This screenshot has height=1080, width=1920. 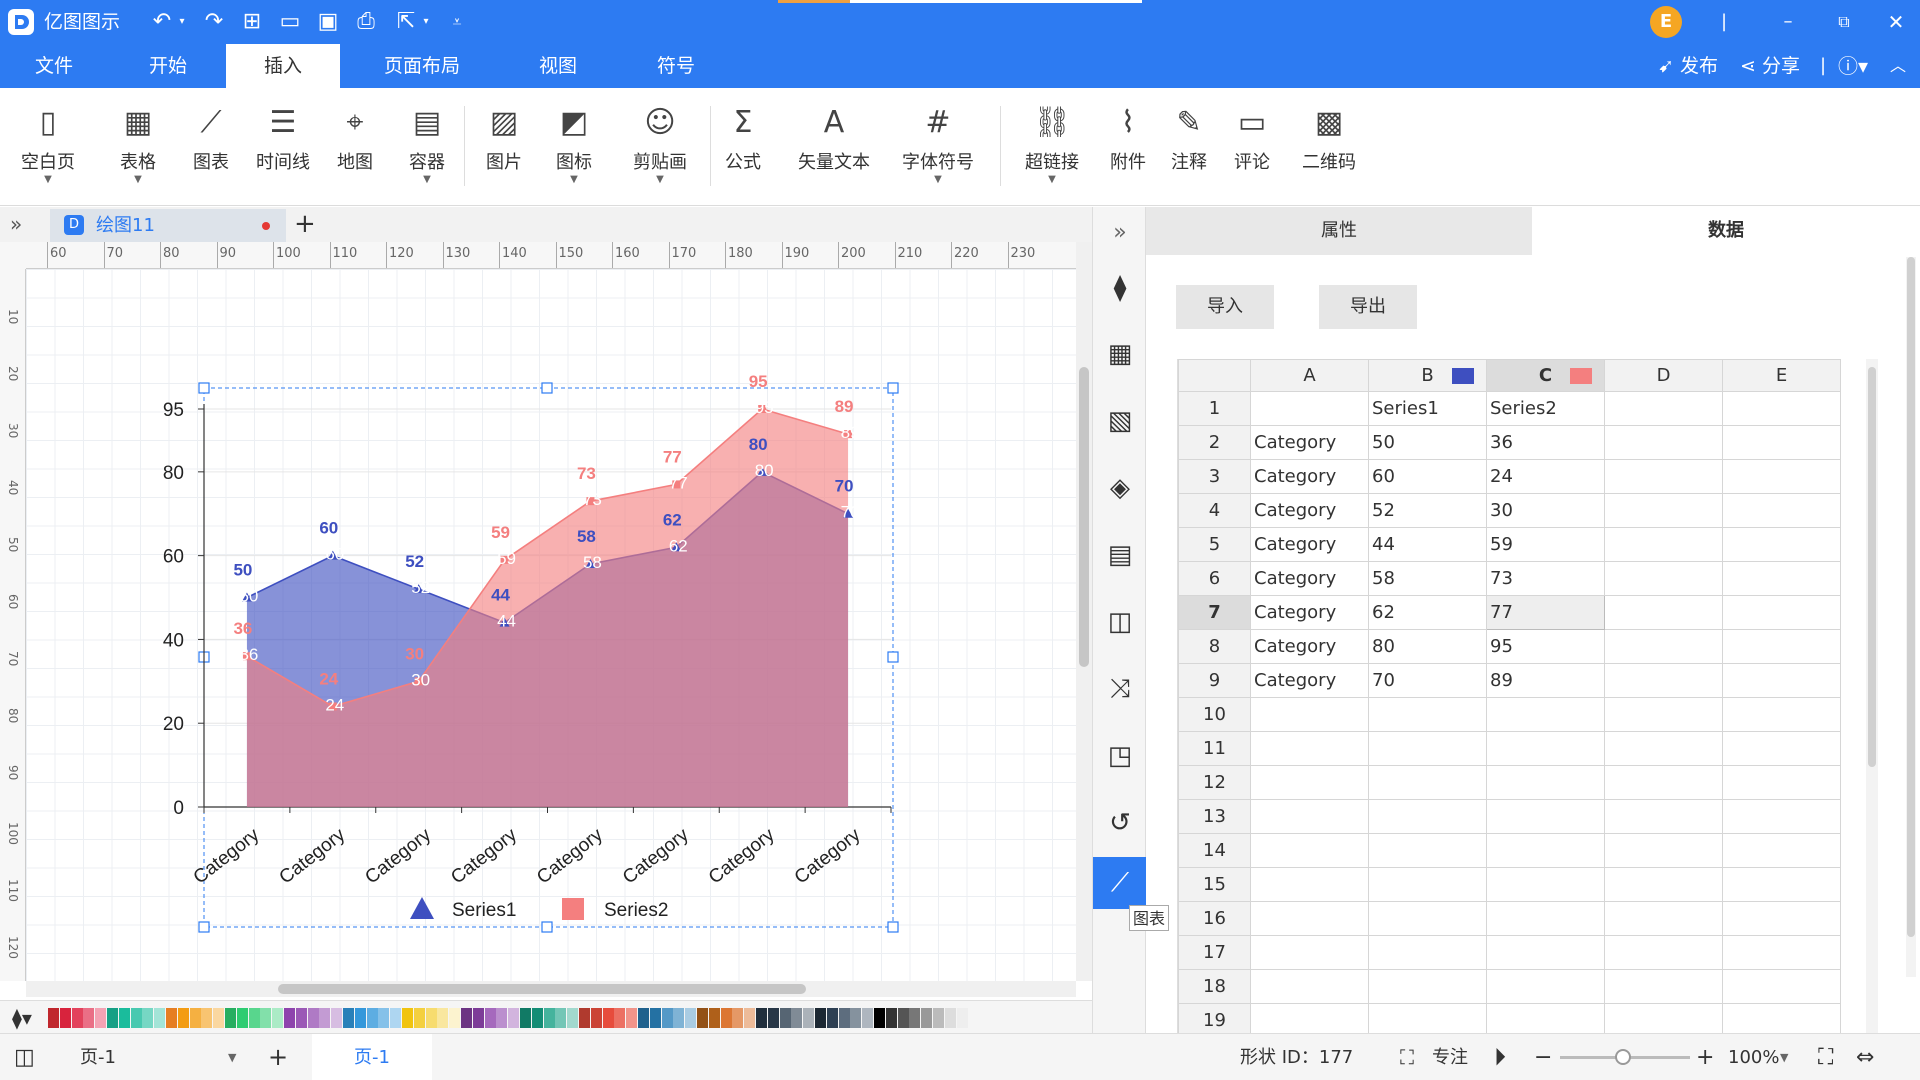 I want to click on ribbon-button-table: ▦ 表格 ▼, so click(x=138, y=148).